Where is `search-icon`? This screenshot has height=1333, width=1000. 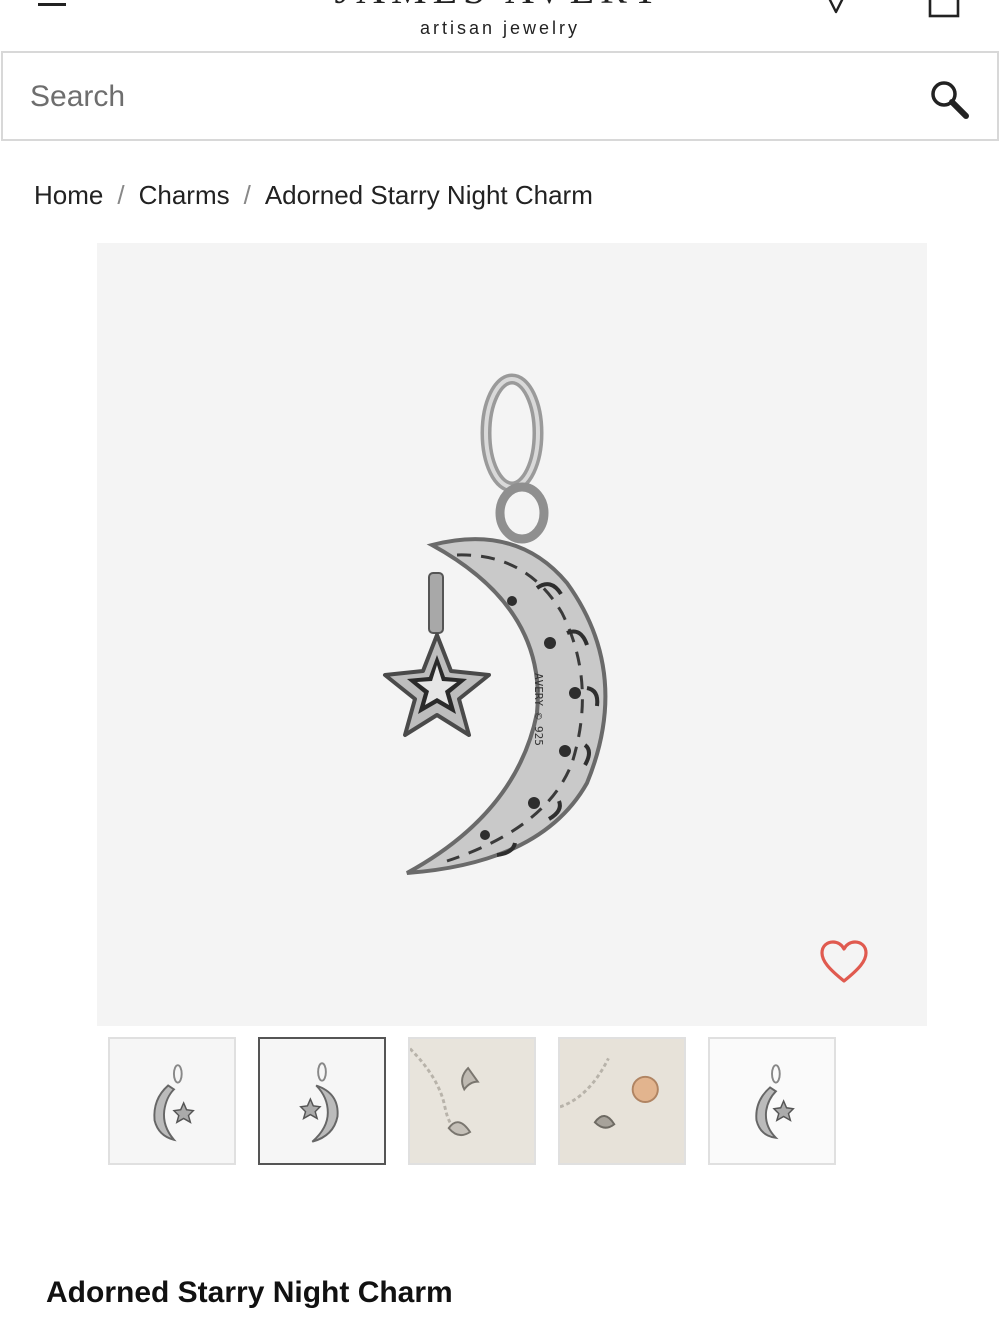
search-icon is located at coordinates (949, 99).